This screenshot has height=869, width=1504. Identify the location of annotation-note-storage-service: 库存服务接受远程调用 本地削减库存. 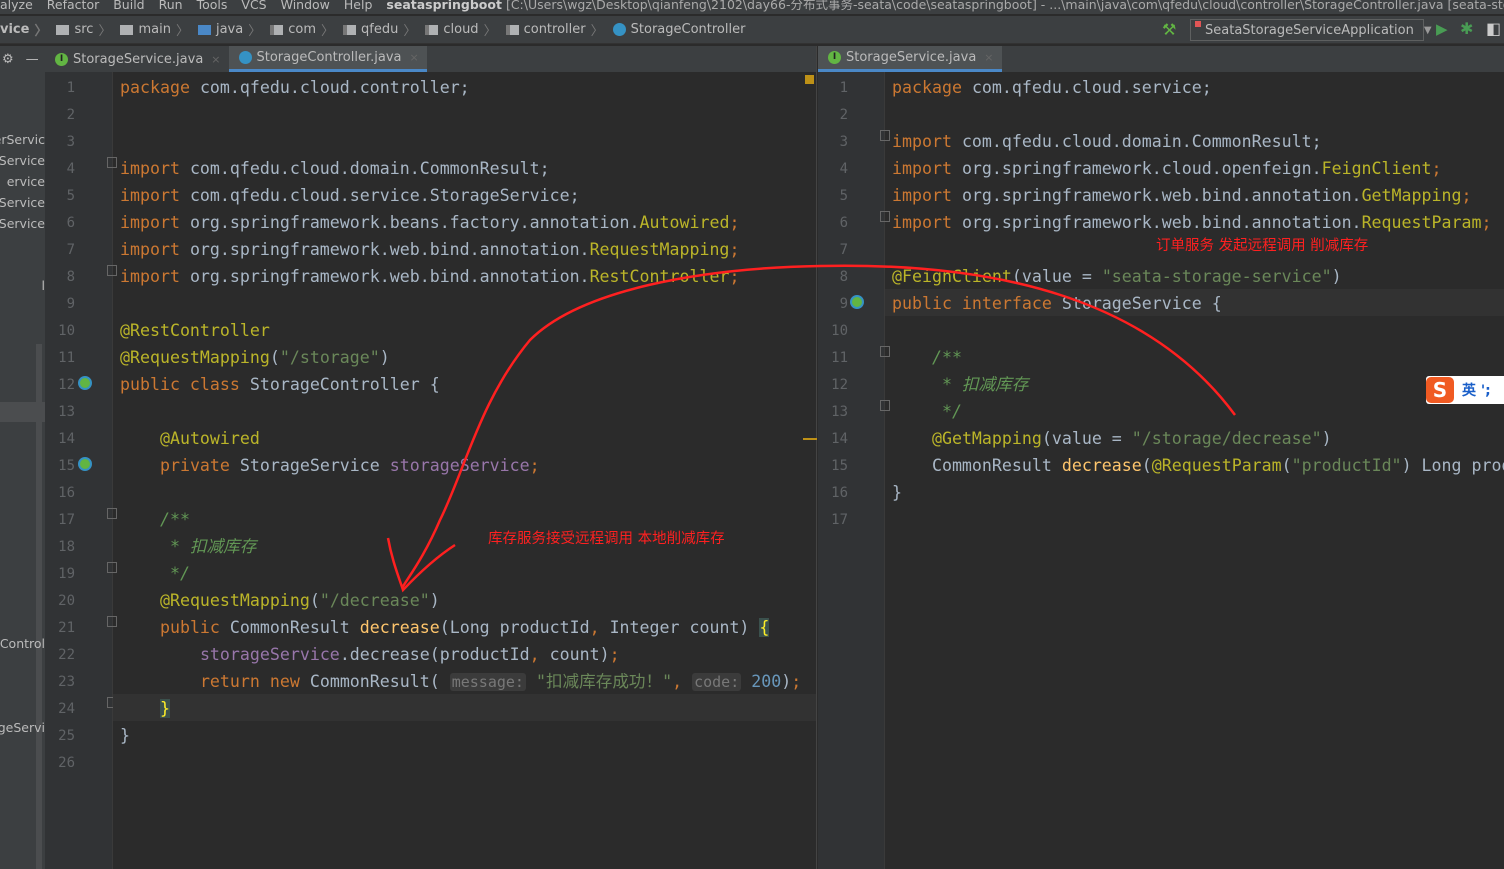
(606, 539).